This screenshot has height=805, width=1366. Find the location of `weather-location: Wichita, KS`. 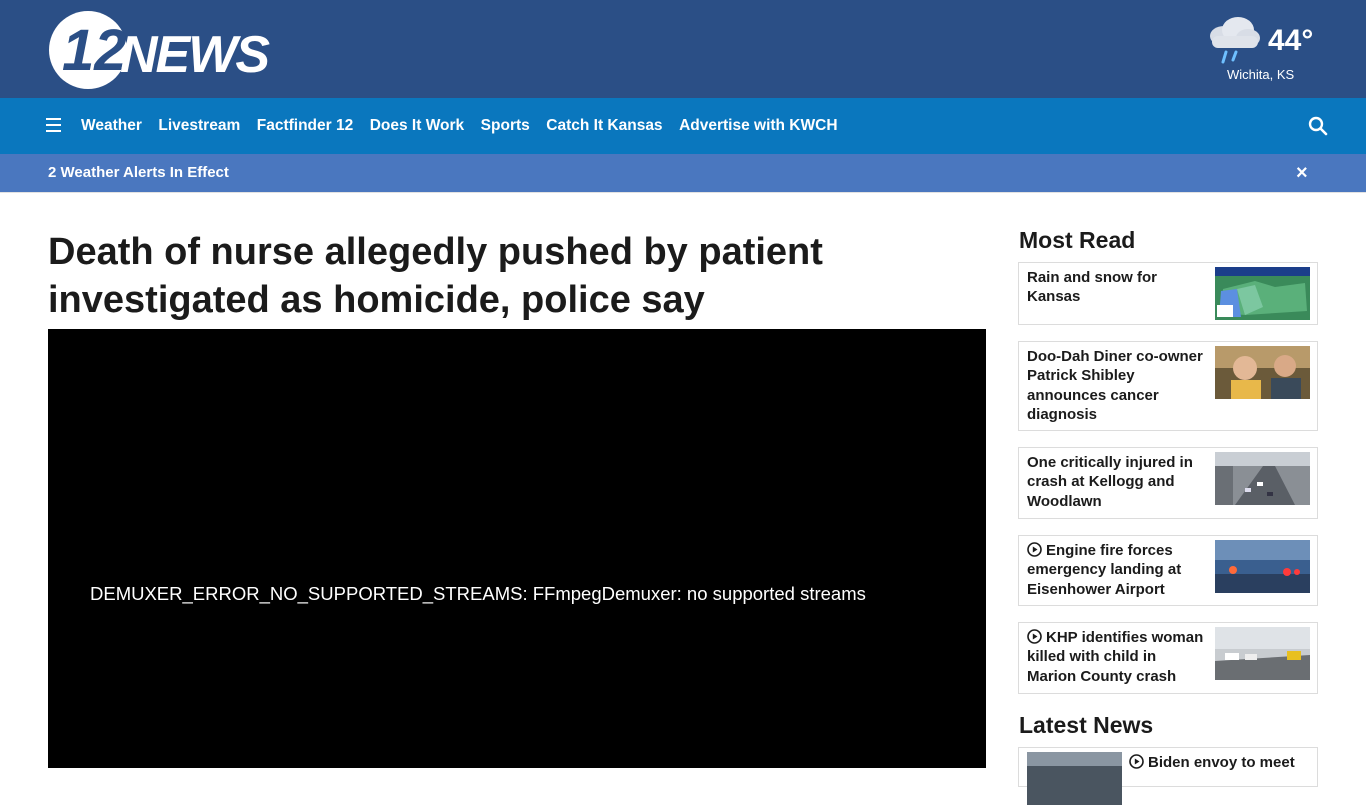

weather-location: Wichita, KS is located at coordinates (1261, 74).